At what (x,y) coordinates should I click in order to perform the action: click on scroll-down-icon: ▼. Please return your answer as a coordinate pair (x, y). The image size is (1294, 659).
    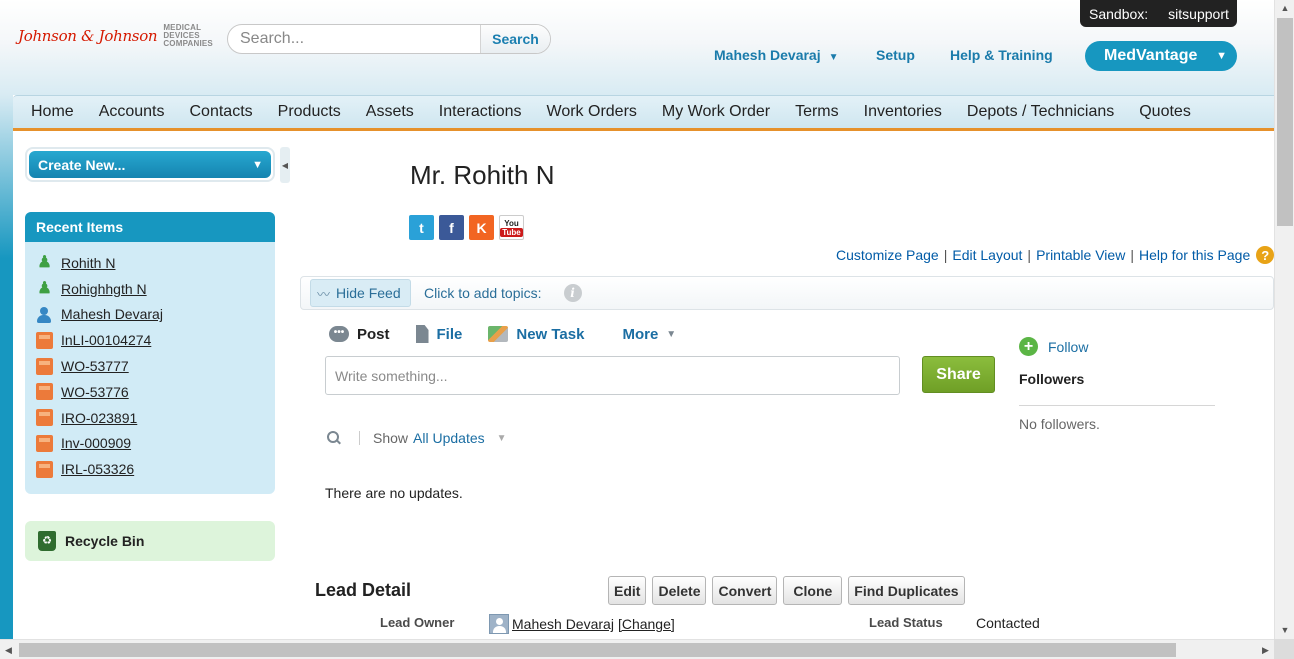
    Looking at the image, I should click on (1284, 630).